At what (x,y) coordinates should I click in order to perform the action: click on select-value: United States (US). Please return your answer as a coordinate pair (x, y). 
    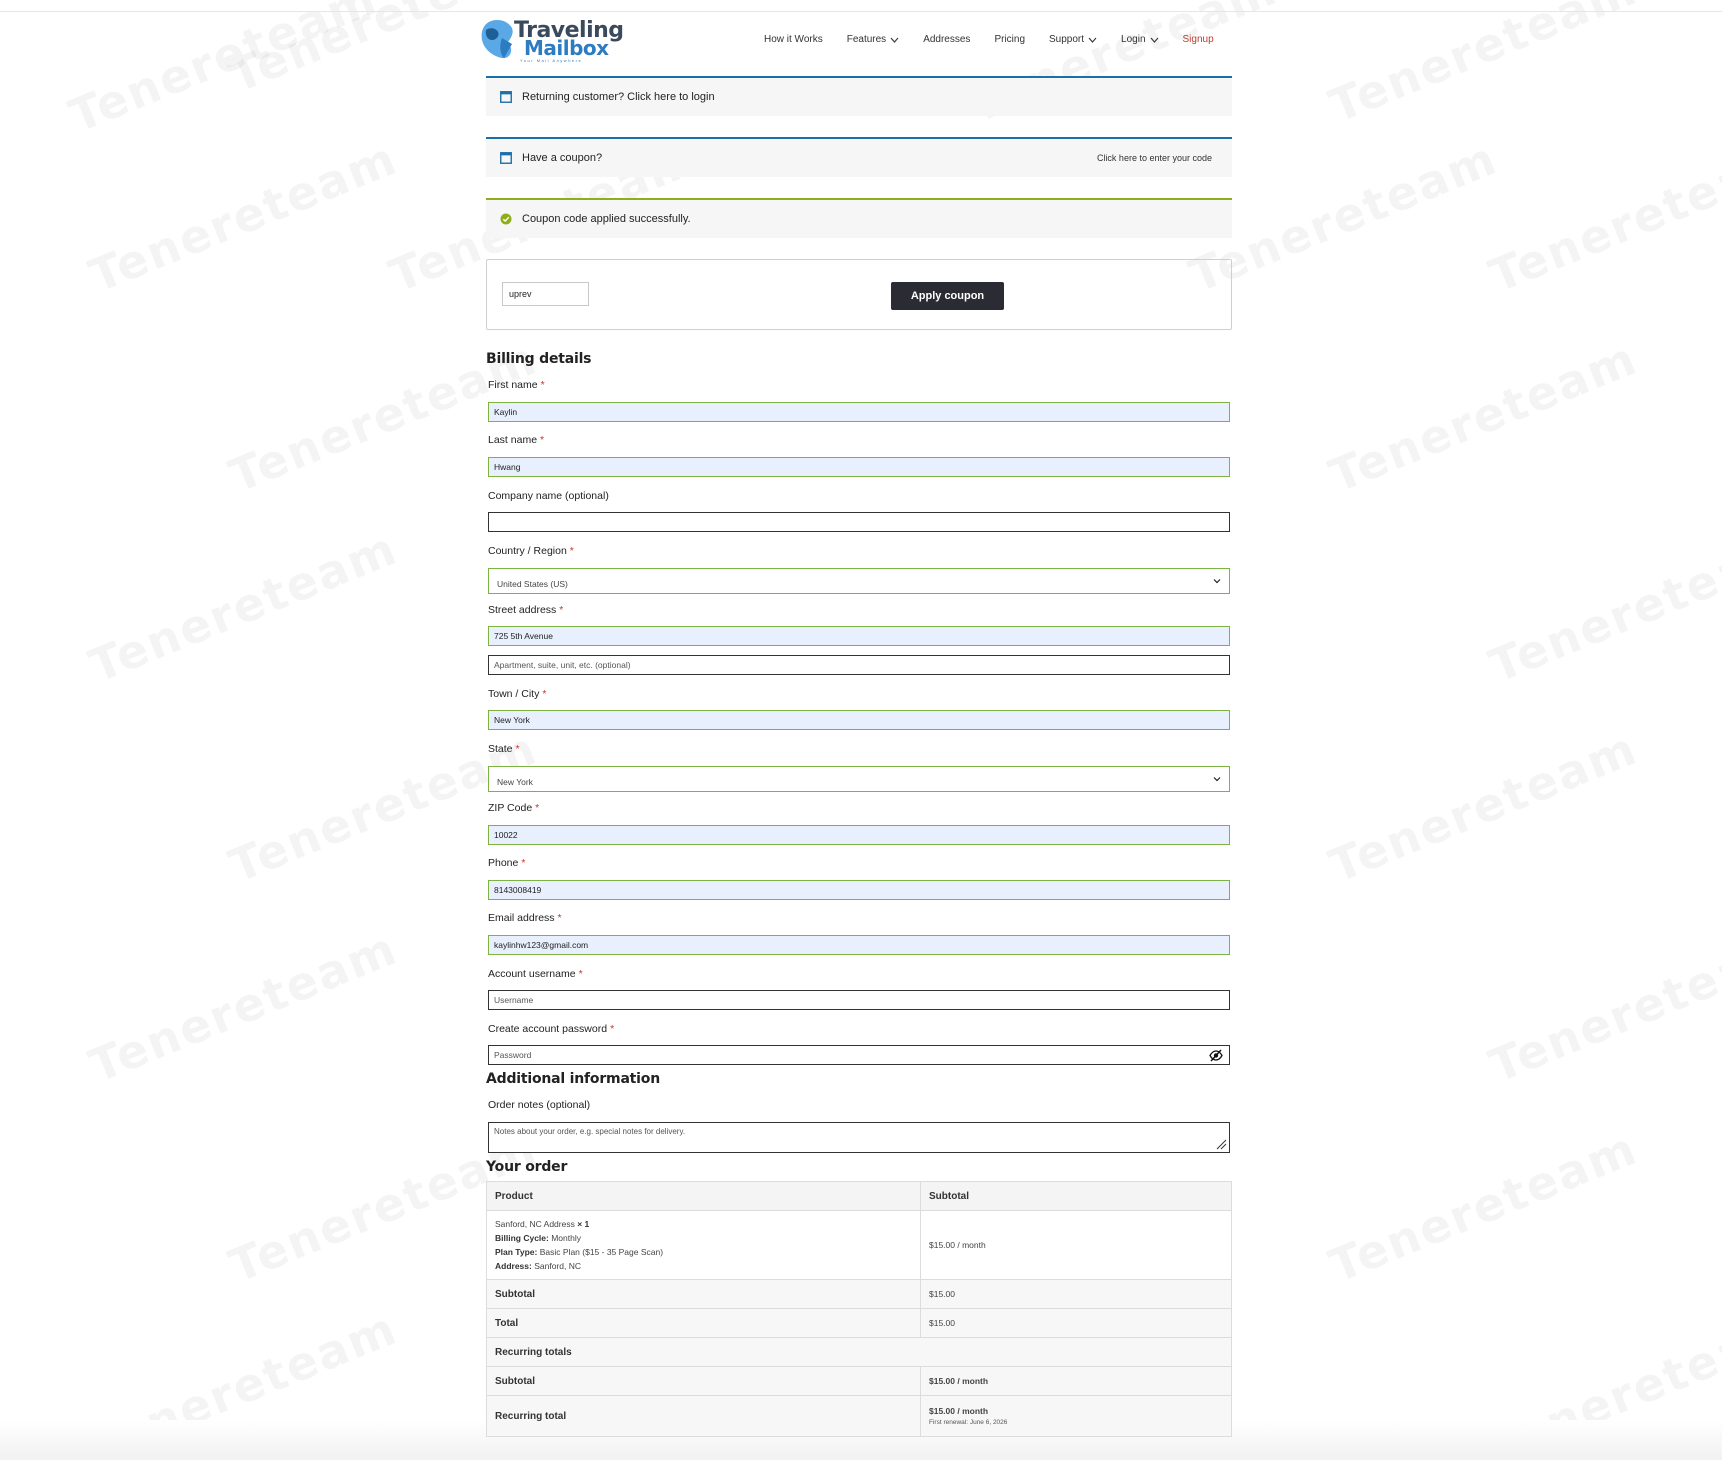
    Looking at the image, I should click on (532, 584).